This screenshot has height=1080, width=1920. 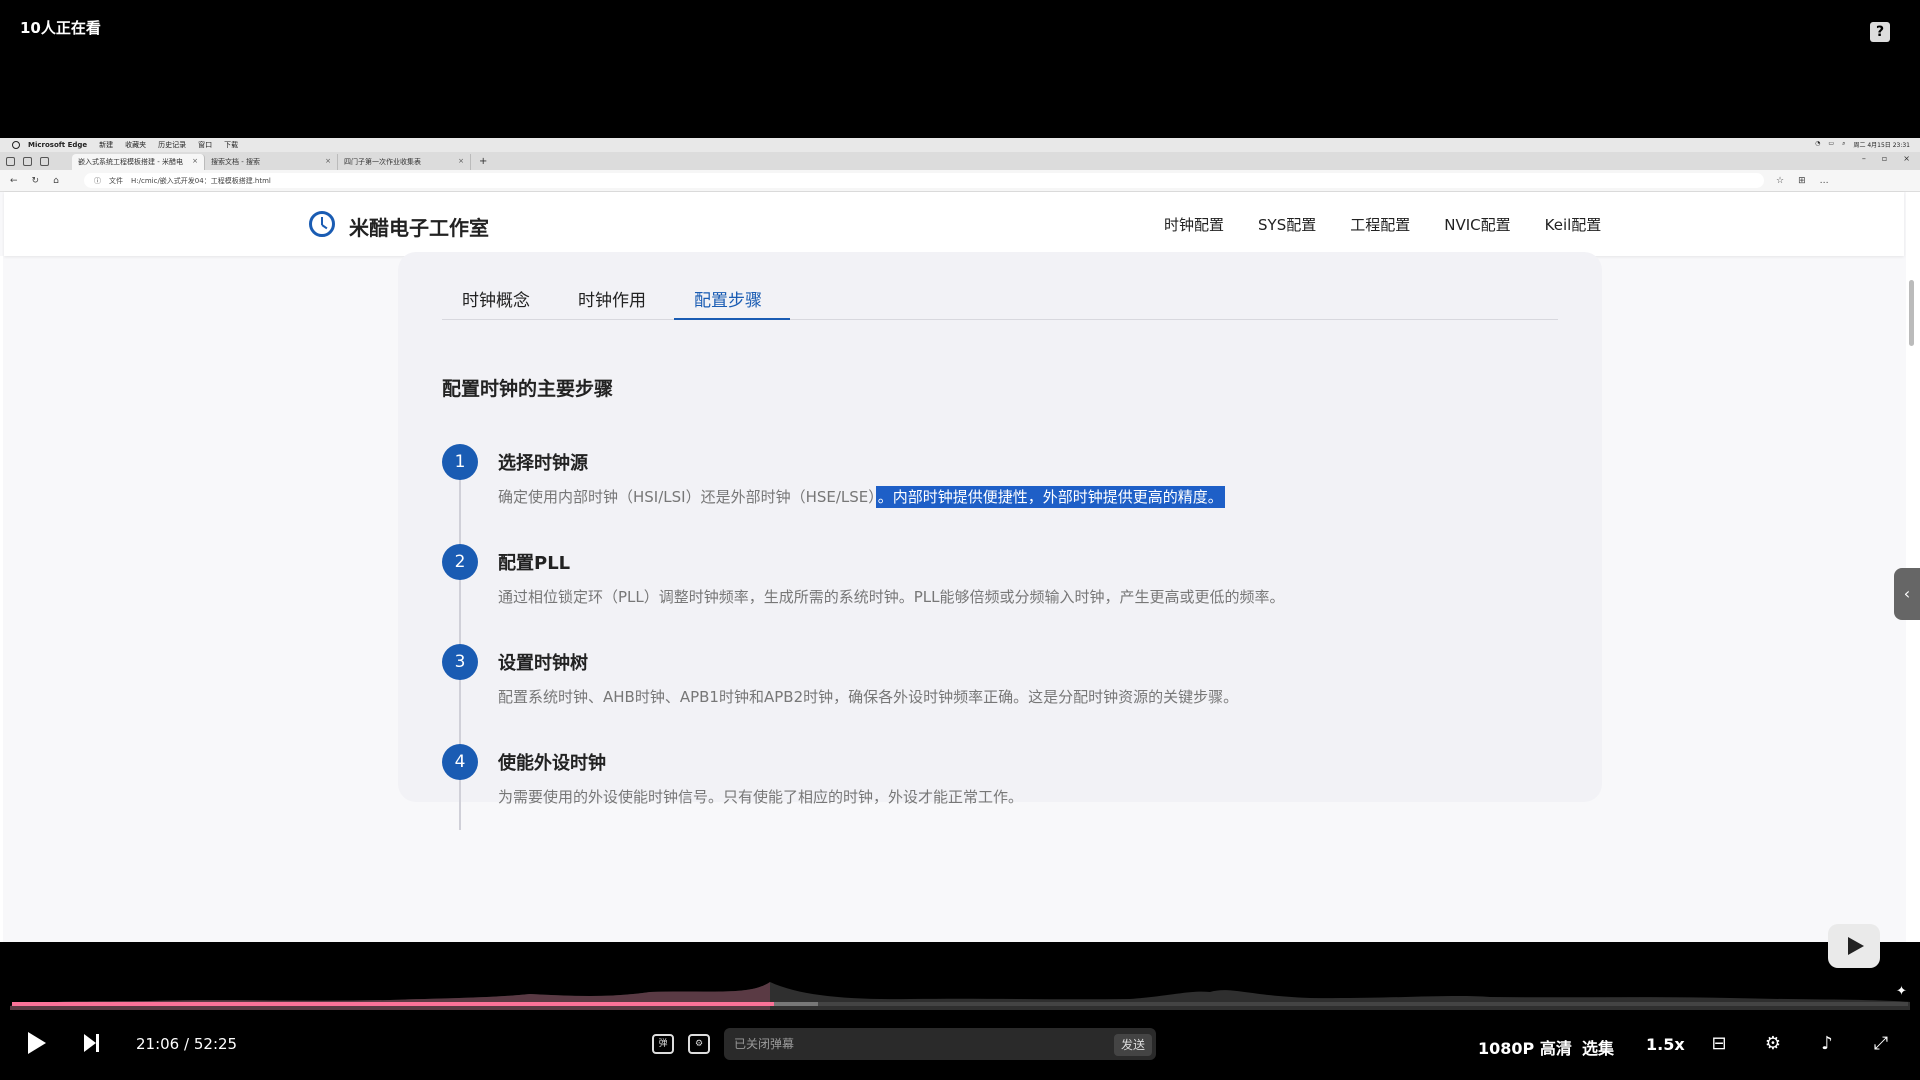 What do you see at coordinates (1901, 991) in the screenshot?
I see `pin-icon: ✦` at bounding box center [1901, 991].